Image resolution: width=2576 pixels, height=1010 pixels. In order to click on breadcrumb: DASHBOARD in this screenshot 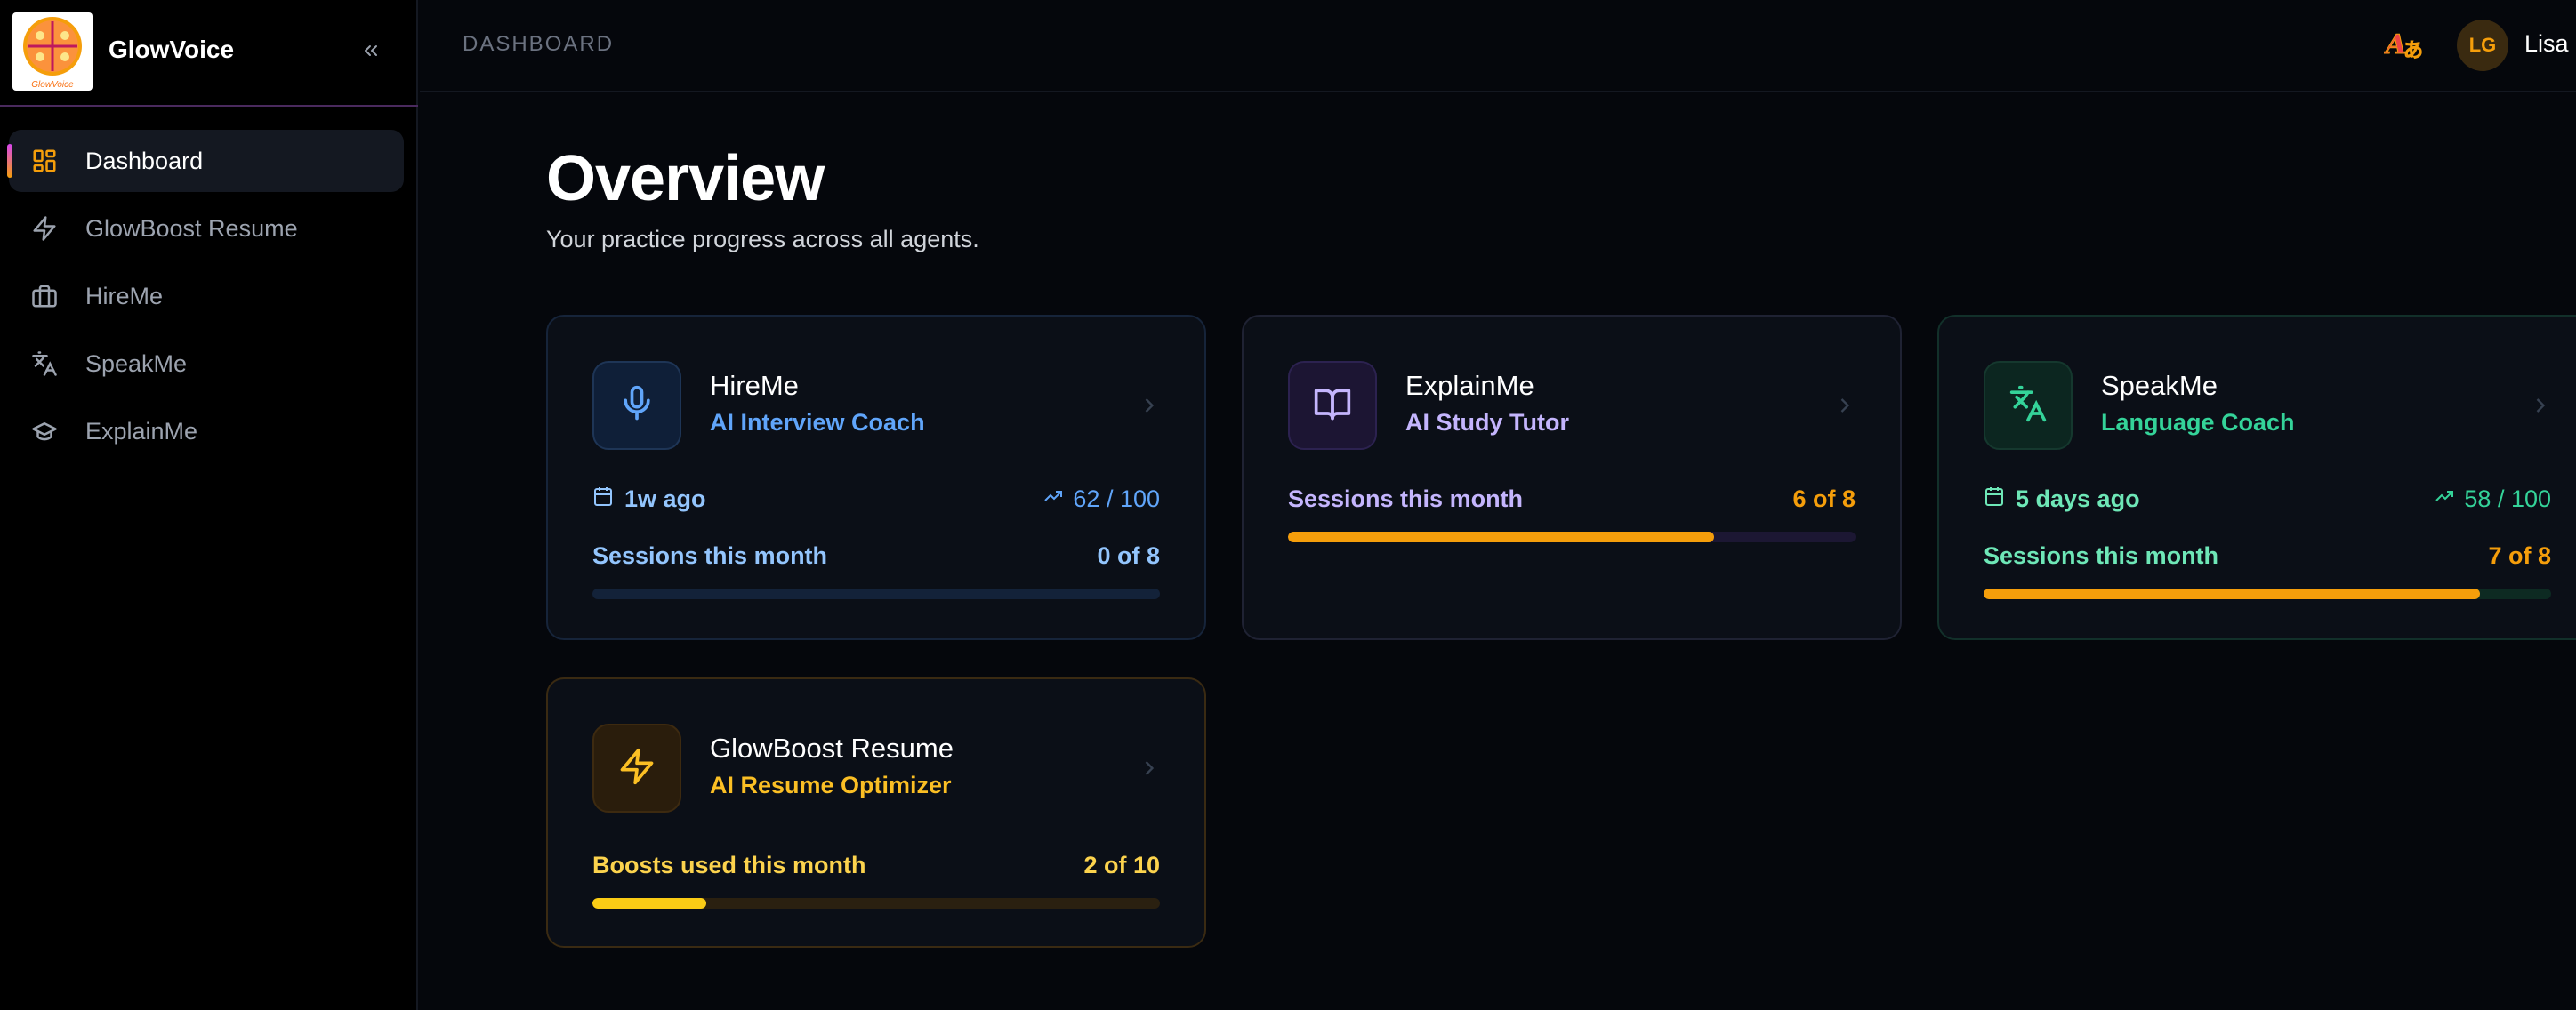, I will do `click(539, 44)`.